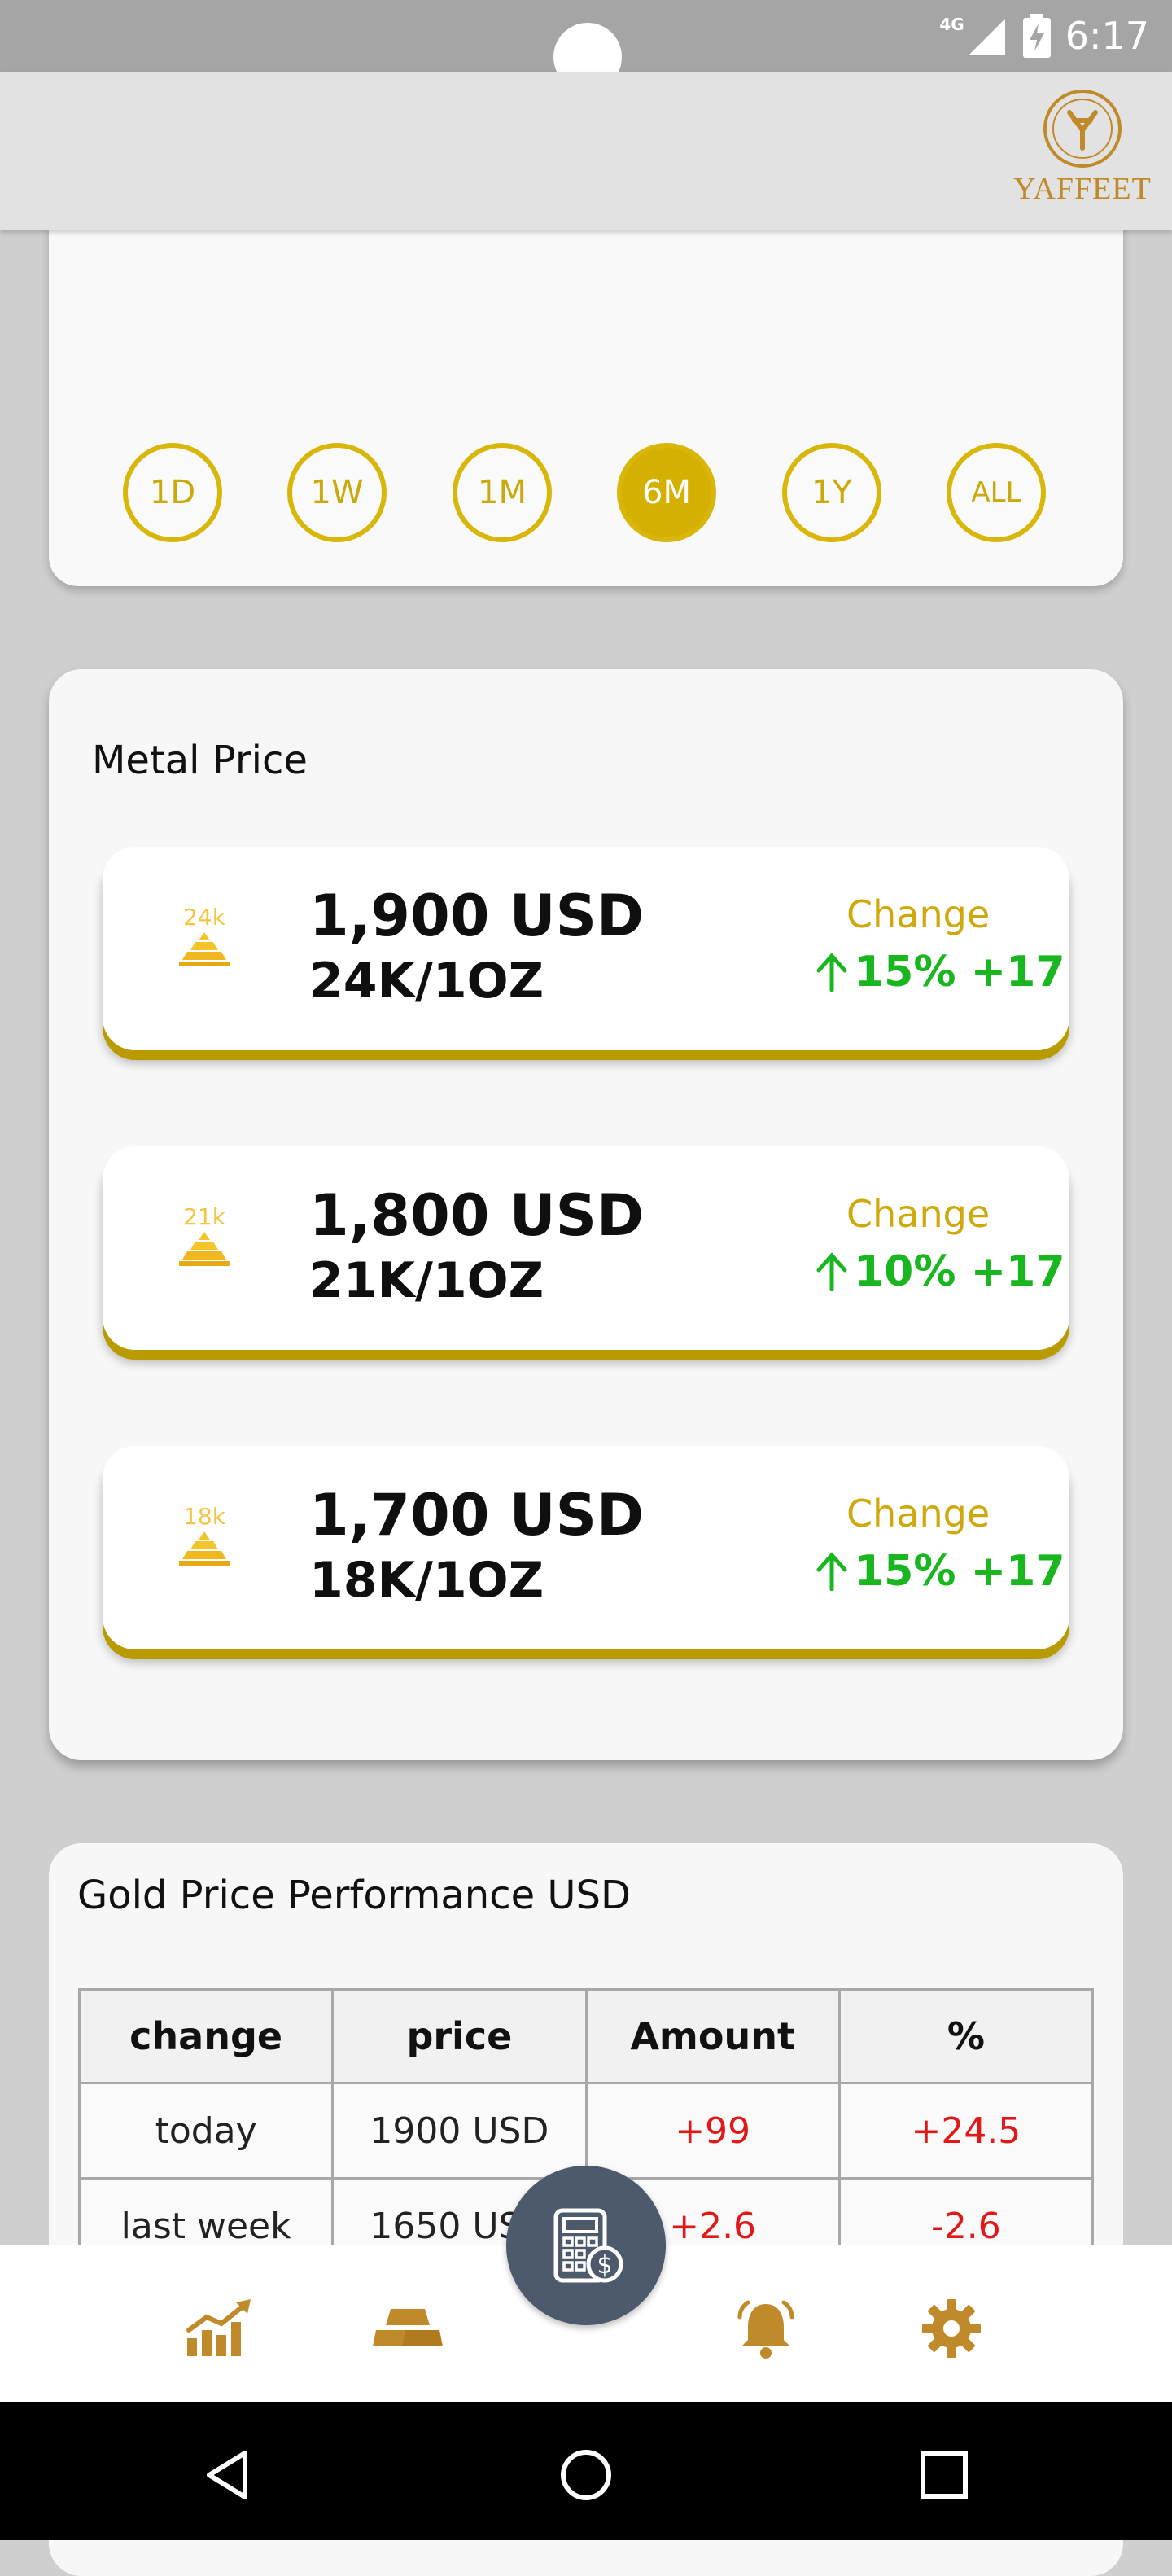 The image size is (1172, 2576). I want to click on gold-karat-icon: 21k, so click(204, 1235).